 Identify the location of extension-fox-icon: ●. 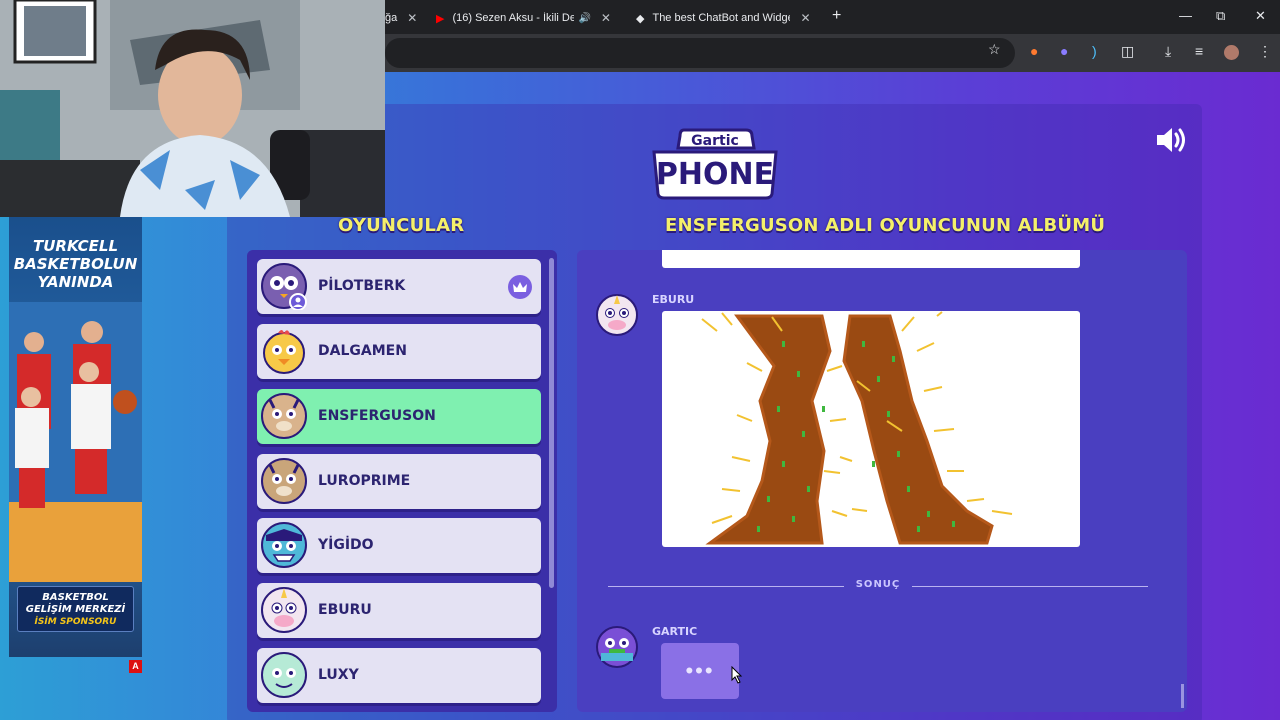
(1034, 51).